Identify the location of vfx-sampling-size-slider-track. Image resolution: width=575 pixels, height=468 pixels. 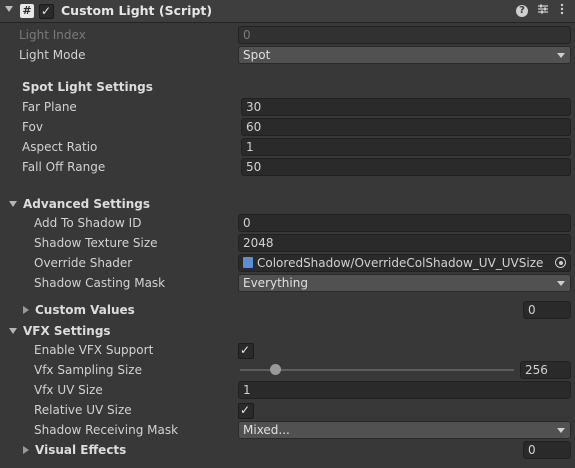
(377, 370).